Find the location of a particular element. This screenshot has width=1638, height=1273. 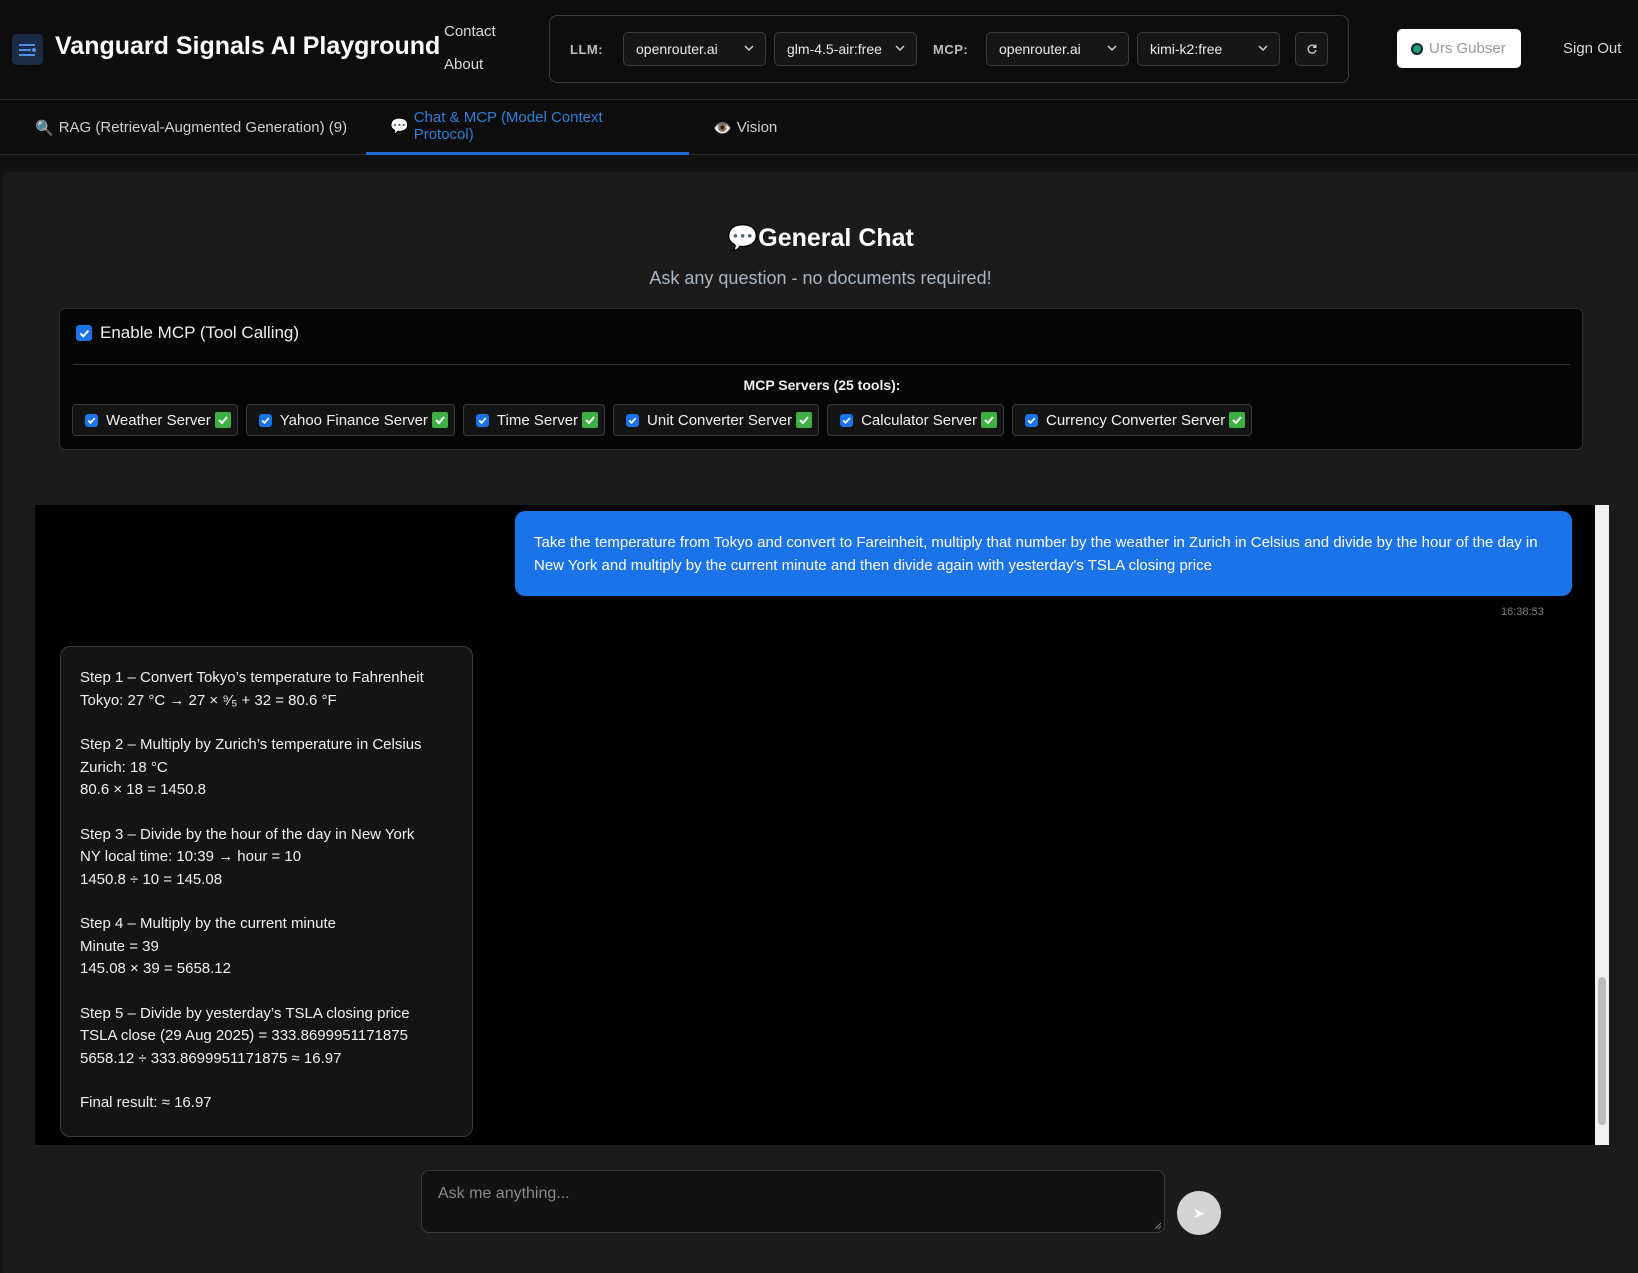

chat-title: 💬General Chat is located at coordinates (820, 238).